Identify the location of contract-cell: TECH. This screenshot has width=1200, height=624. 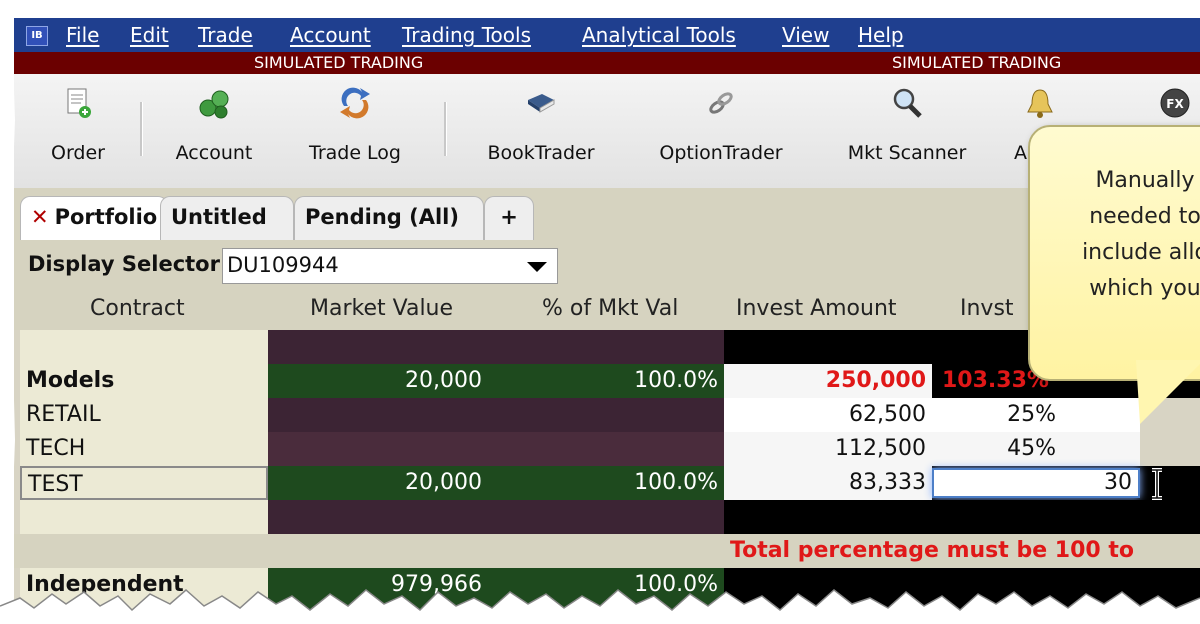
(144, 449).